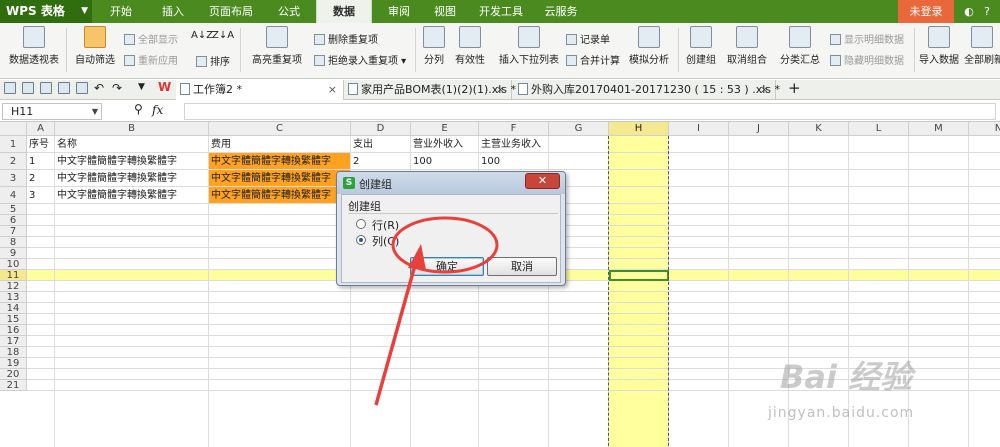 The height and width of the screenshot is (447, 1000). I want to click on what-if-analysis-button: 模拟分析, so click(649, 46).